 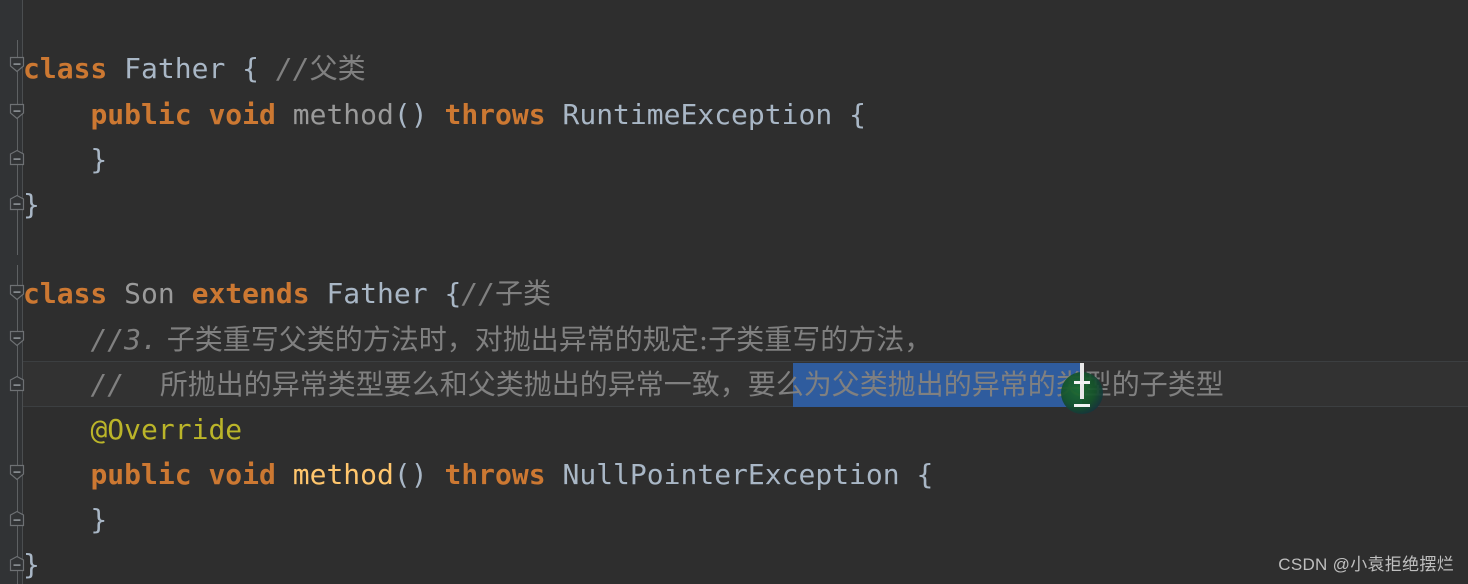 What do you see at coordinates (17, 203) in the screenshot?
I see `fold-marker-close-father-icon` at bounding box center [17, 203].